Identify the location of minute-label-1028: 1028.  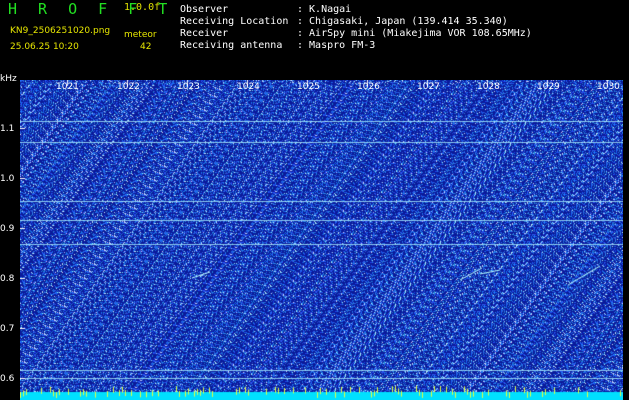
(488, 87).